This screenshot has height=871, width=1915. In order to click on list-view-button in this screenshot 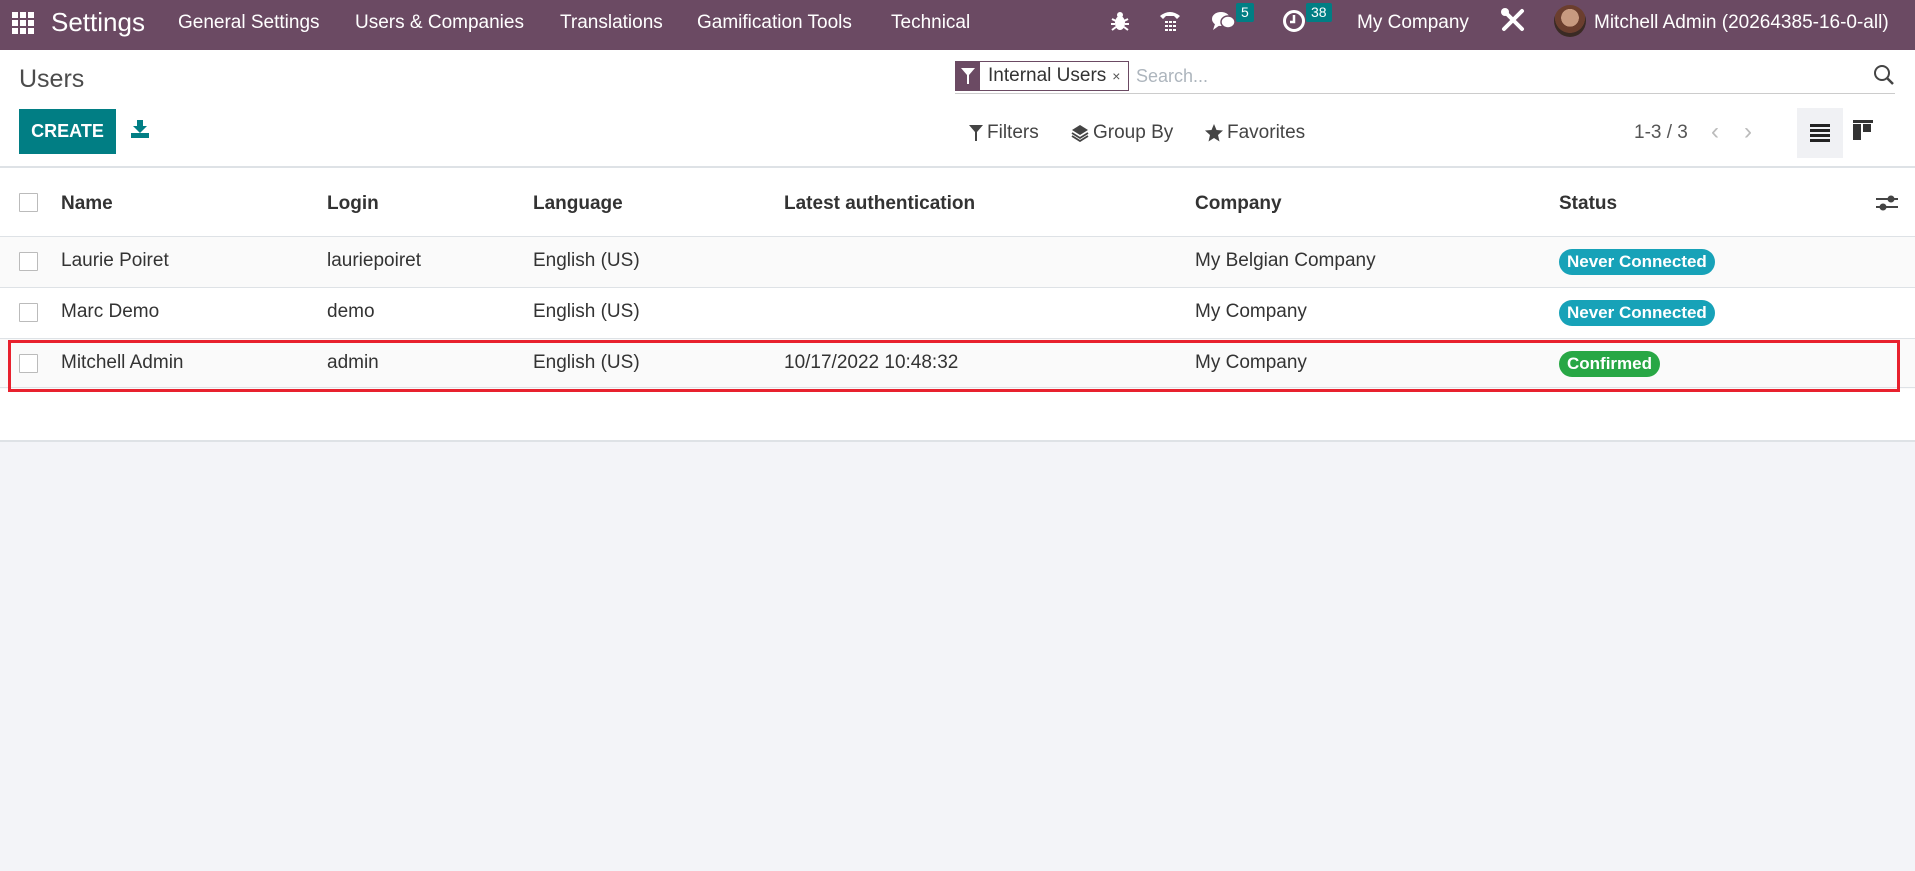, I will do `click(1820, 133)`.